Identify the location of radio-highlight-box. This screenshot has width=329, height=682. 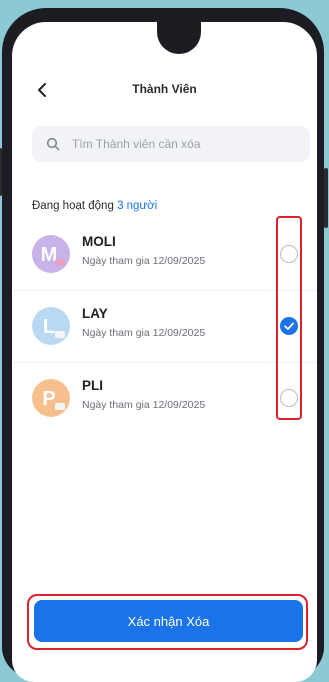
(289, 318).